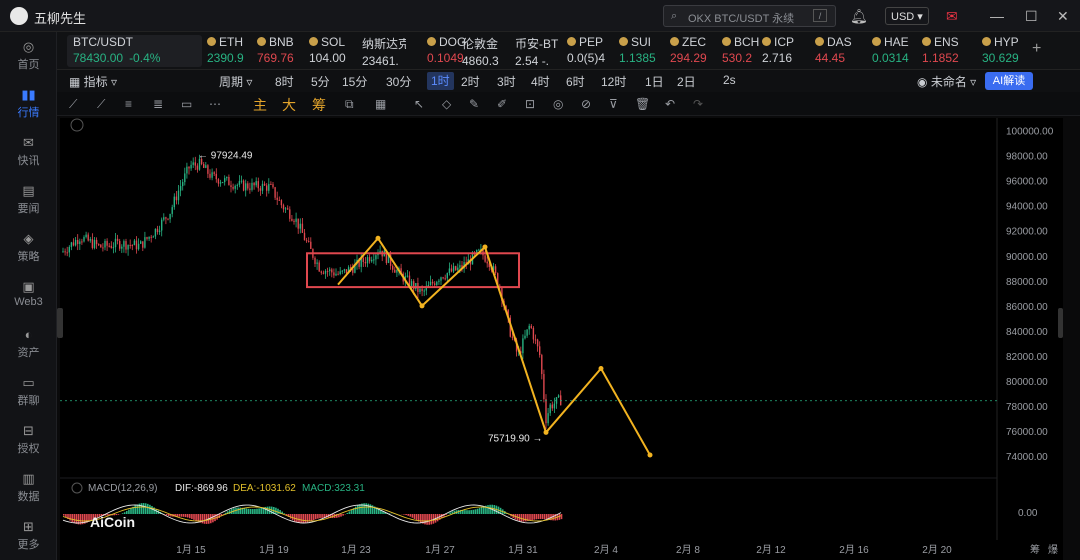  Describe the element at coordinates (1060, 323) in the screenshot. I see `right-resize-handle` at that location.